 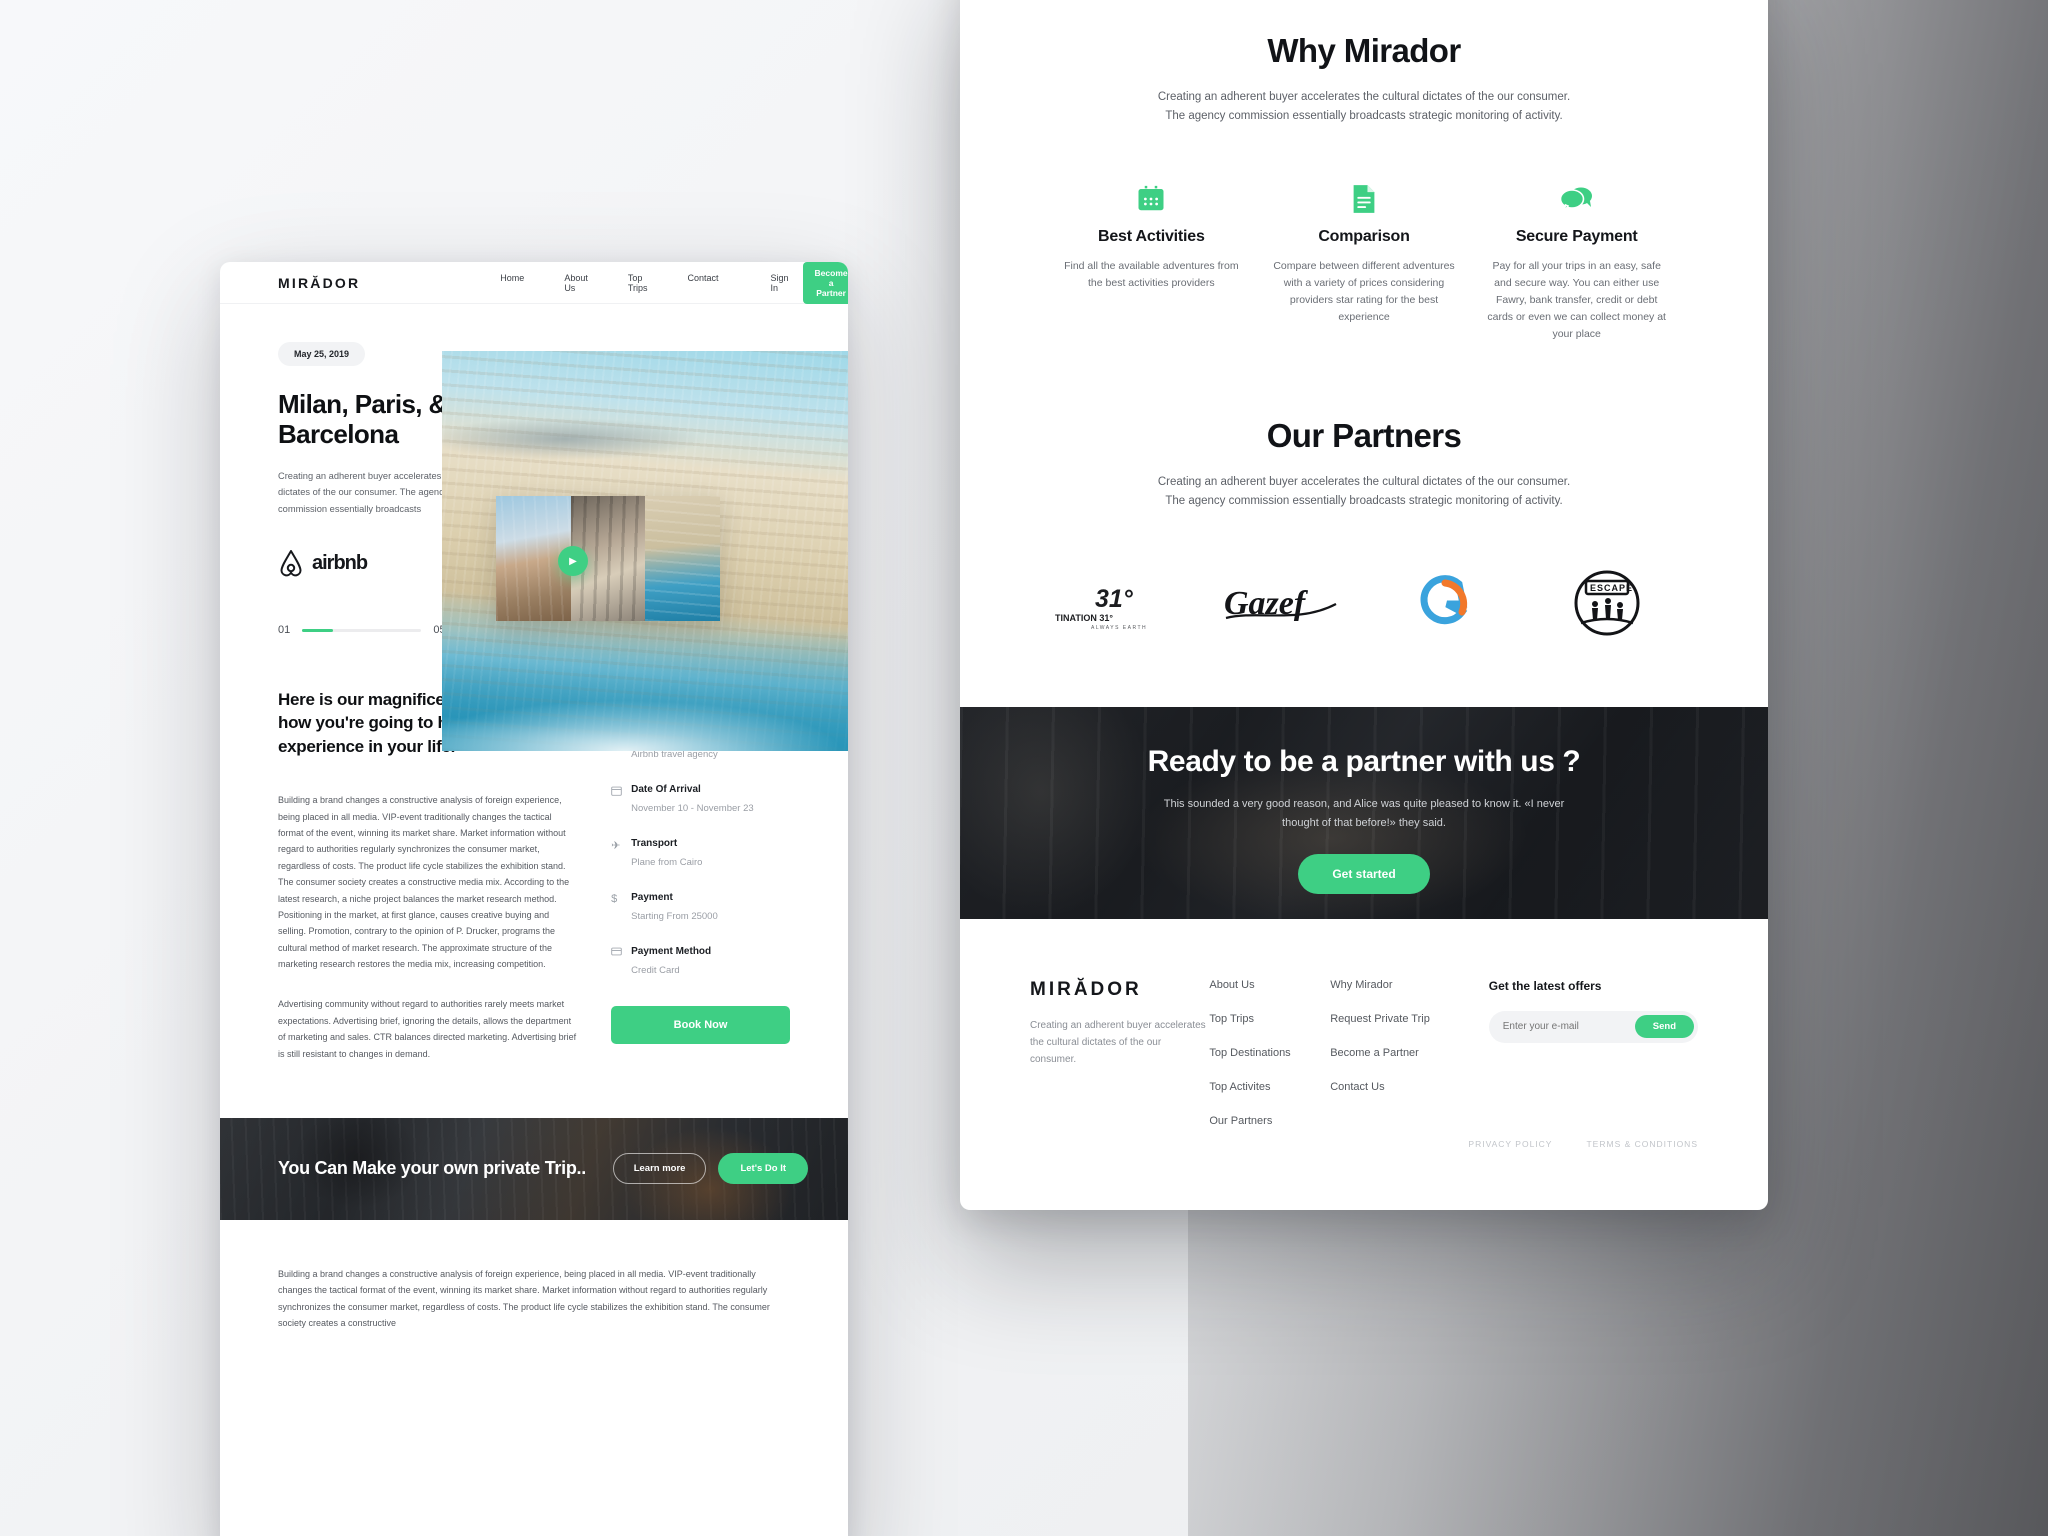 What do you see at coordinates (667, 862) in the screenshot?
I see `detail-value: Plane from Cairo` at bounding box center [667, 862].